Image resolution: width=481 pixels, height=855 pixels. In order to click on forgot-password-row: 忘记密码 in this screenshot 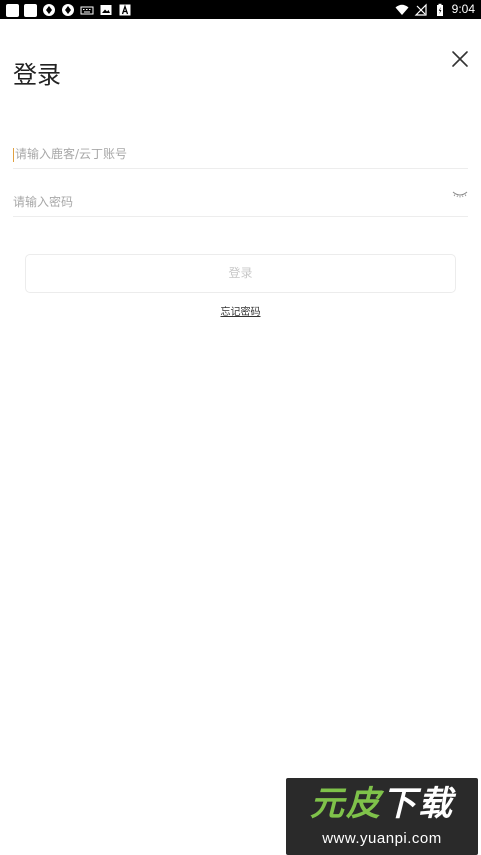, I will do `click(240, 313)`.